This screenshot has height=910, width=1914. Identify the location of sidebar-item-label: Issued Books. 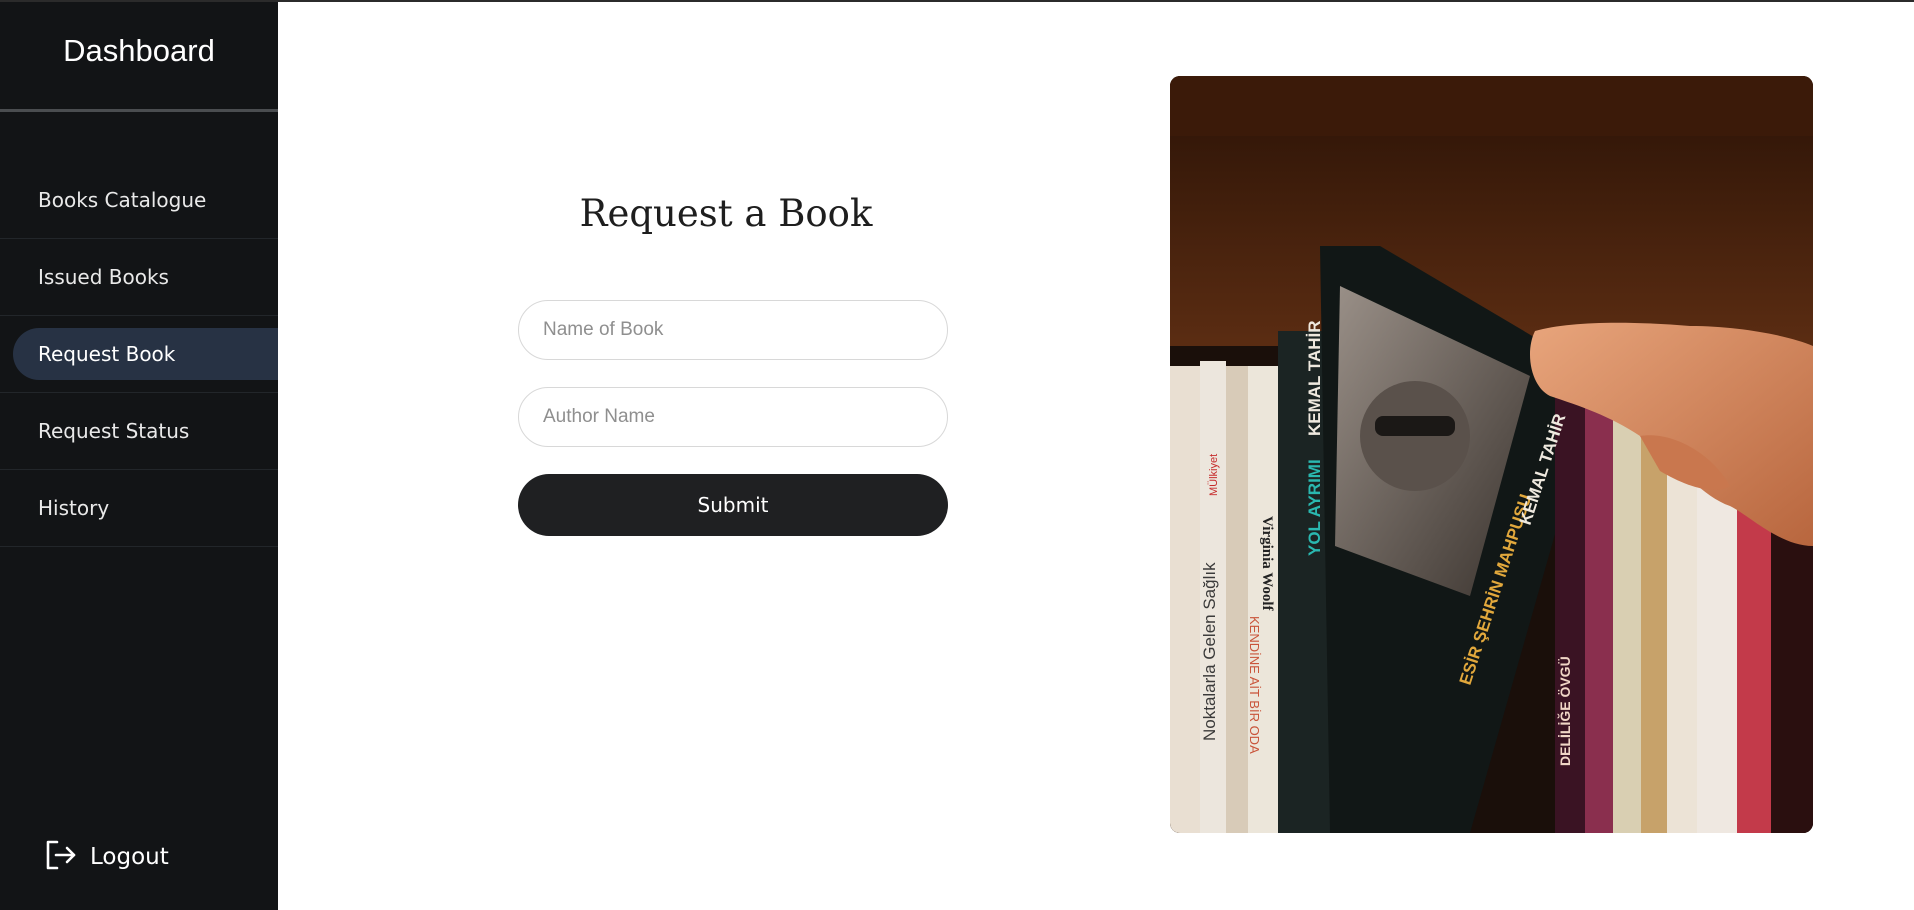
(103, 277).